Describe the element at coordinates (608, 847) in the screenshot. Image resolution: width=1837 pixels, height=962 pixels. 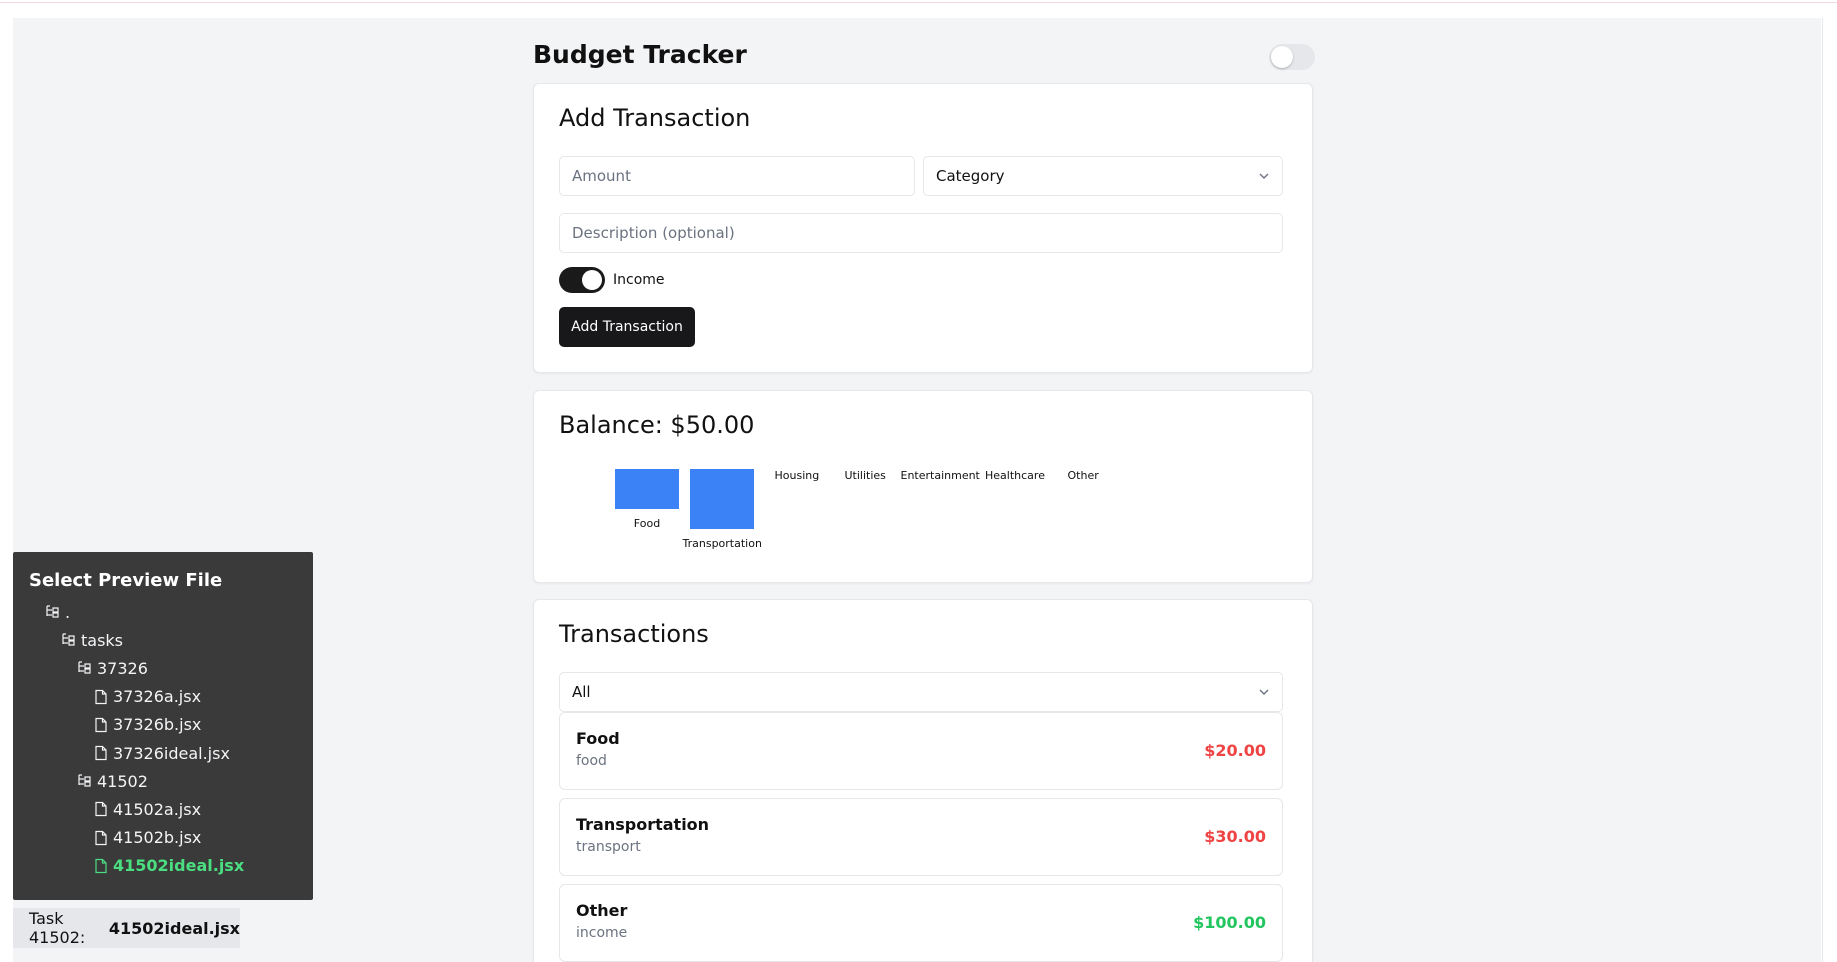
I see `transaction-category: transport` at that location.